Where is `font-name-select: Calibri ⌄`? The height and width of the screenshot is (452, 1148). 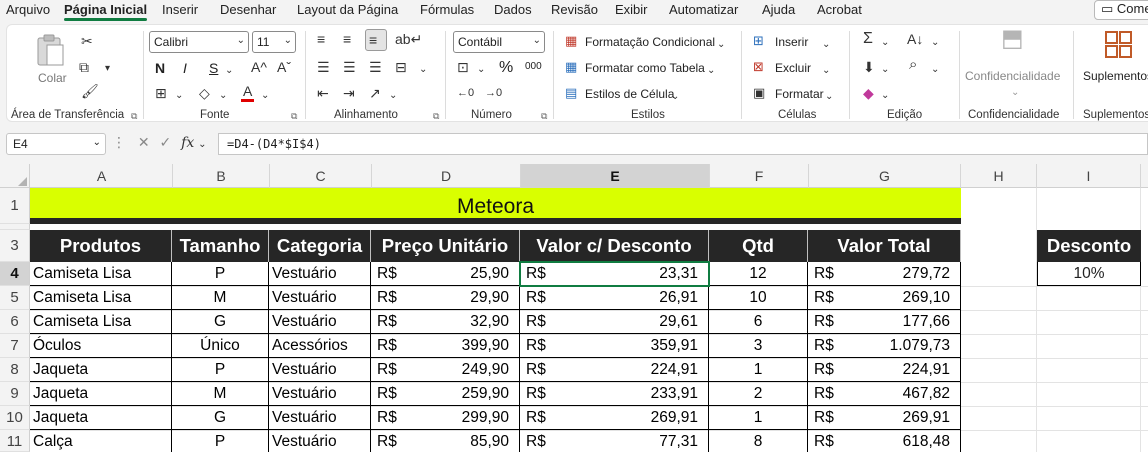 font-name-select: Calibri ⌄ is located at coordinates (199, 42).